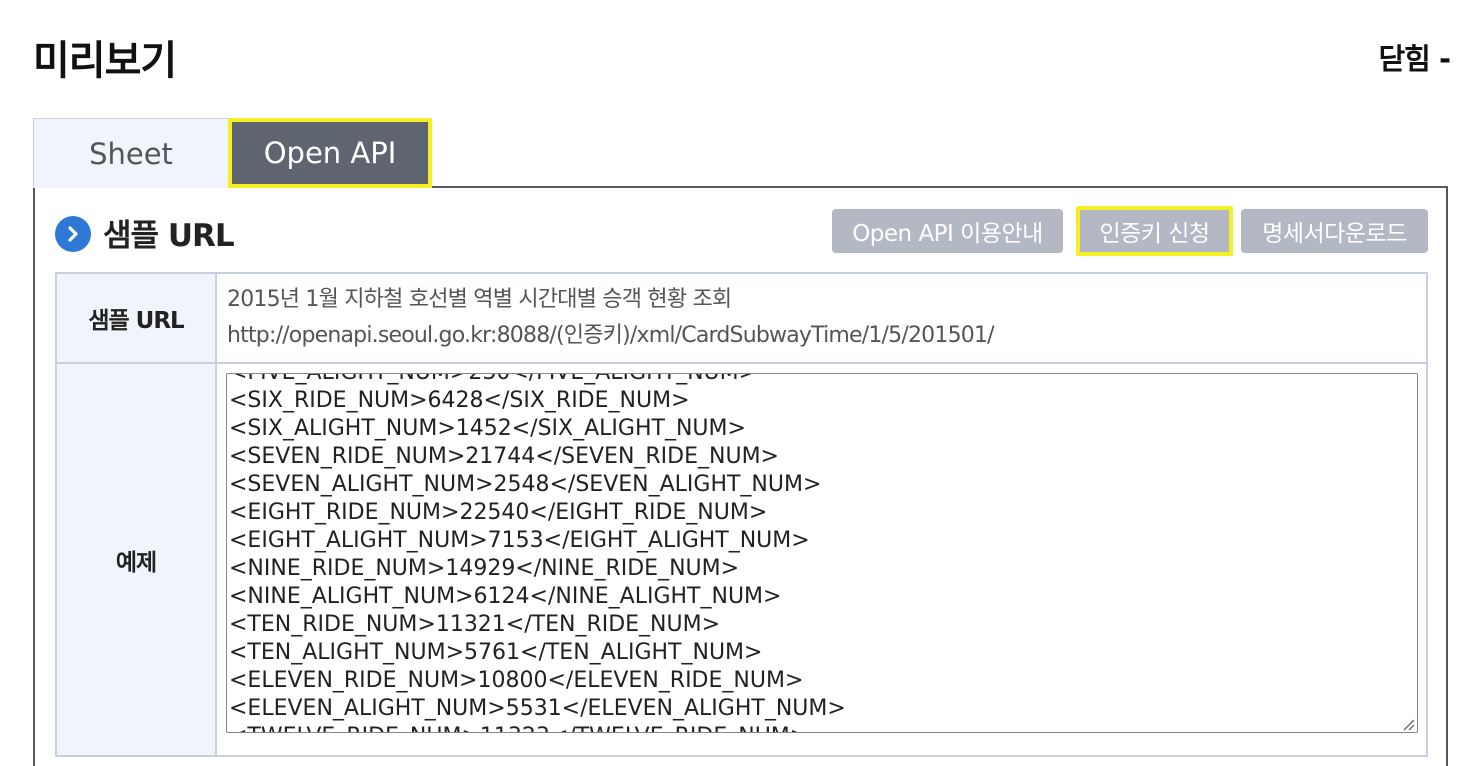 The height and width of the screenshot is (766, 1482). Describe the element at coordinates (516, 680) in the screenshot. I see `example-xml-line: <ELEVEN_RIDE_NUM>10800</ELEVEN_RIDE_NUM>` at that location.